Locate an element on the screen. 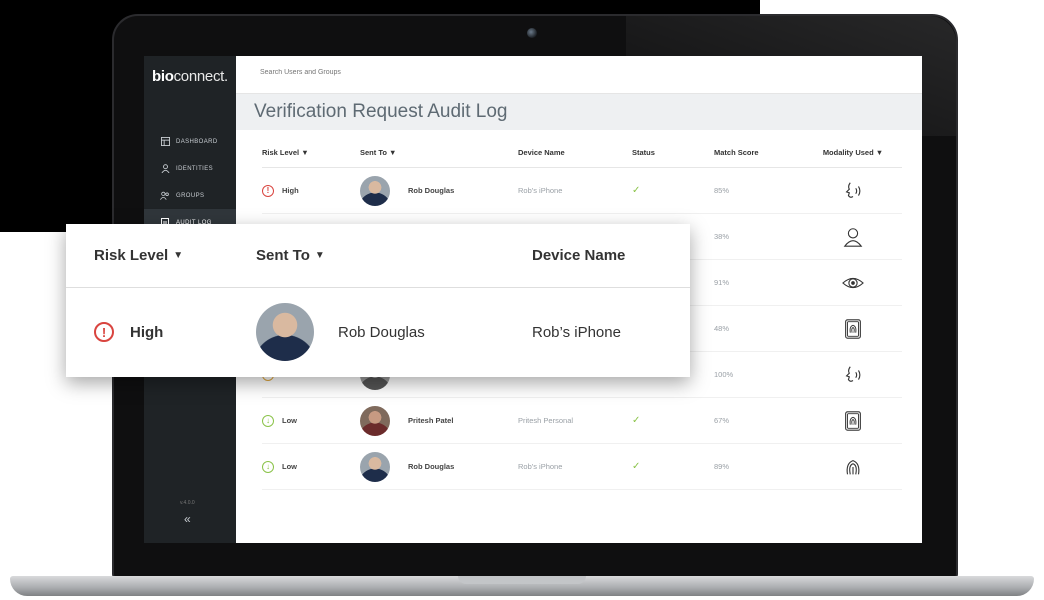  identity-icon is located at coordinates (165, 169).